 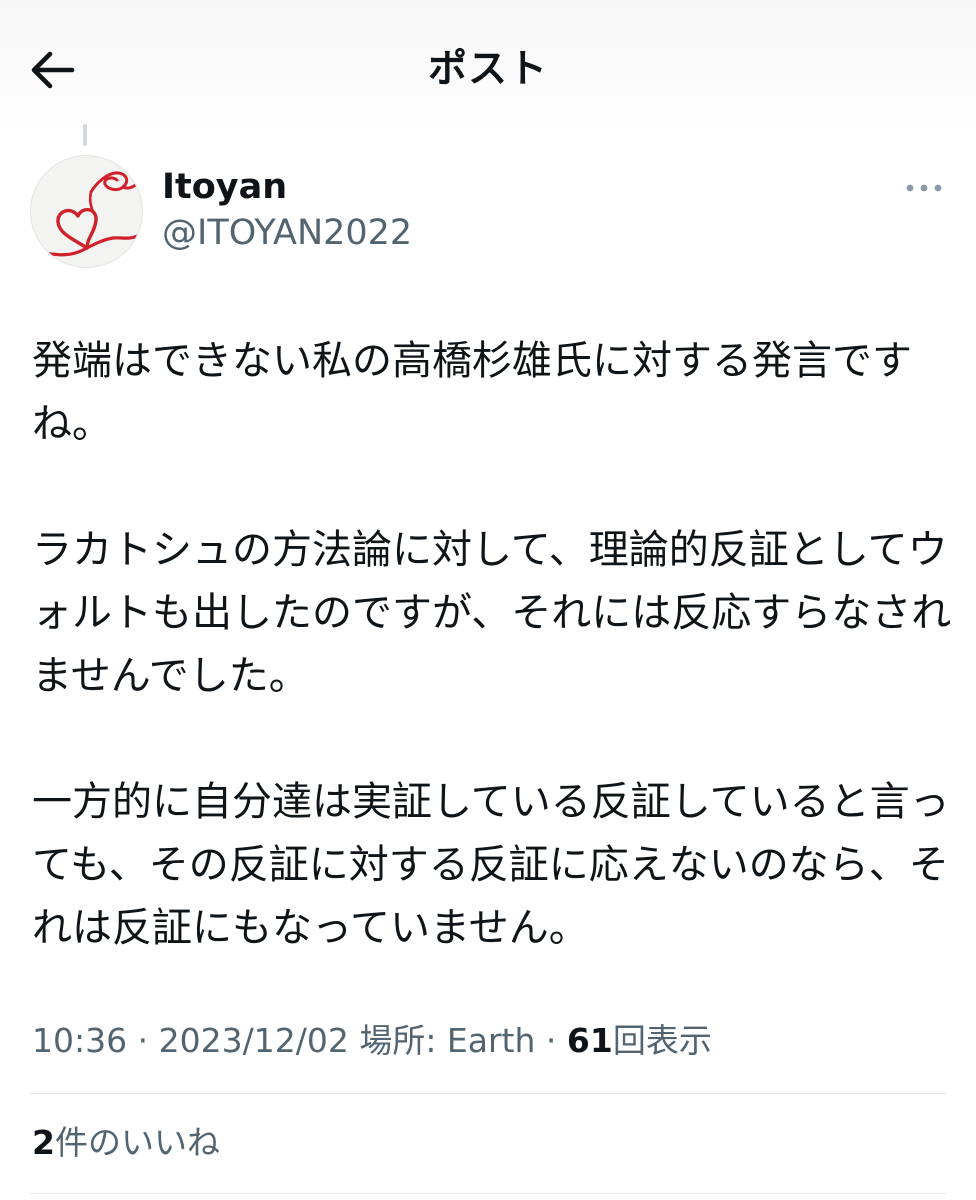 What do you see at coordinates (224, 187) in the screenshot?
I see `author-display-name: Itoyan` at bounding box center [224, 187].